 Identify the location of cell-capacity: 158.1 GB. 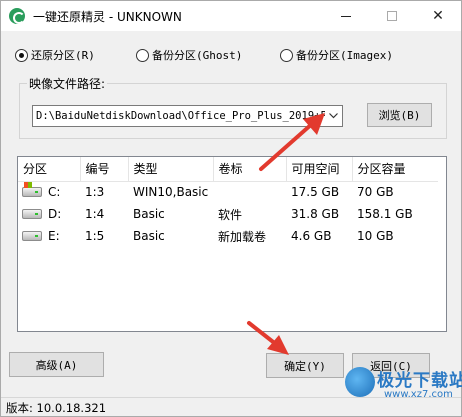
(385, 214).